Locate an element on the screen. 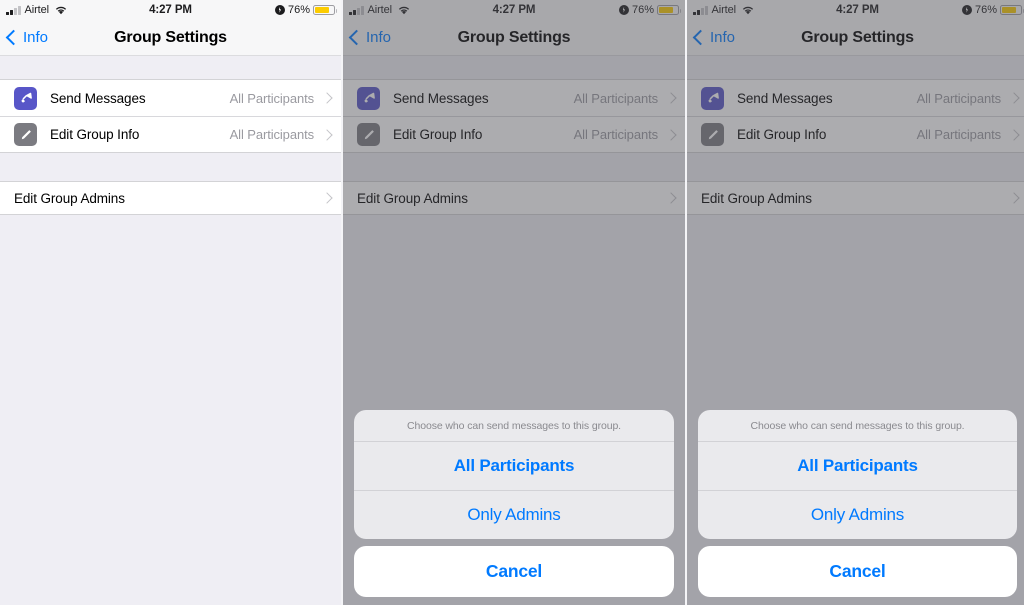  low-power-icon is located at coordinates (279, 10).